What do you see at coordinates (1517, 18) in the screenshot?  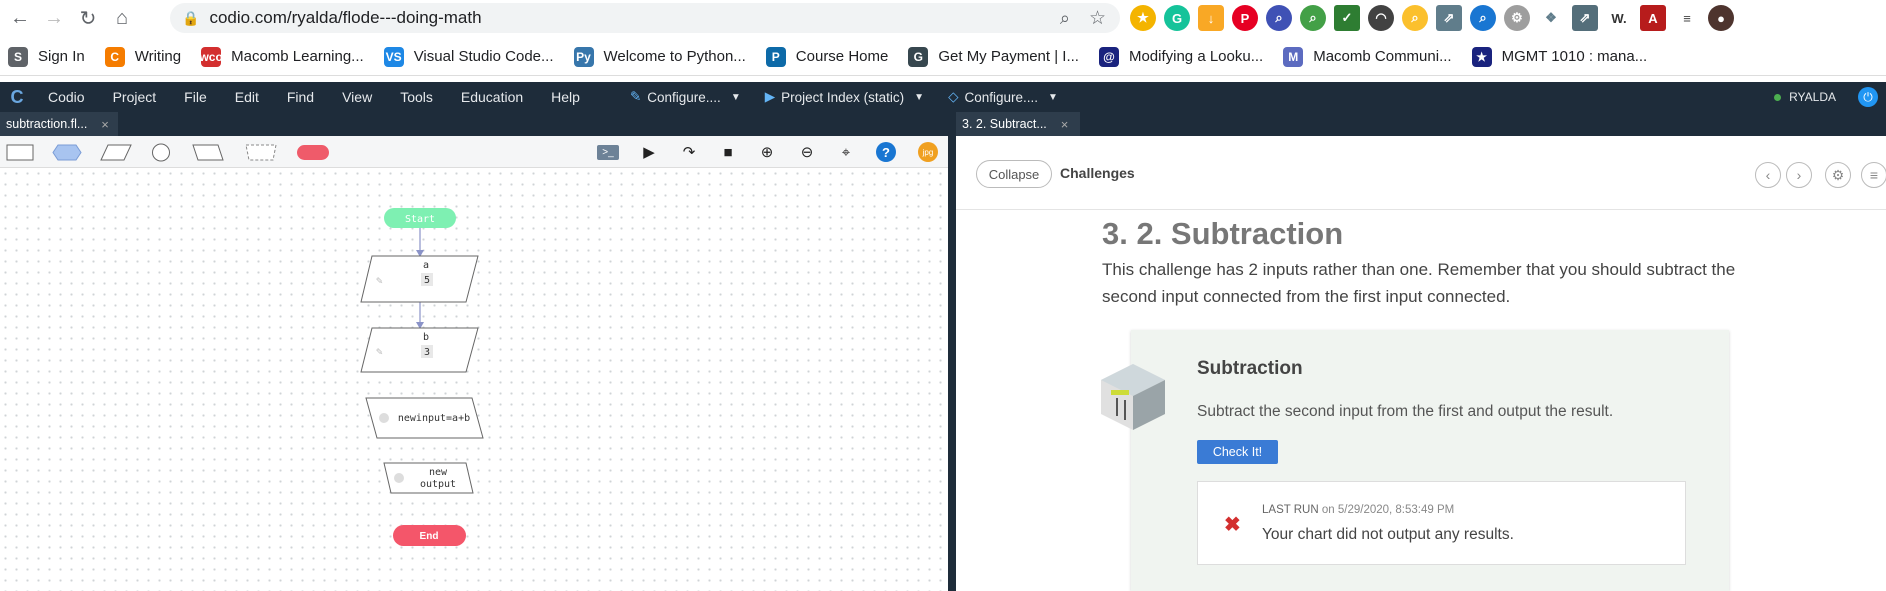 I see `gear-extension-icon: ⚙` at bounding box center [1517, 18].